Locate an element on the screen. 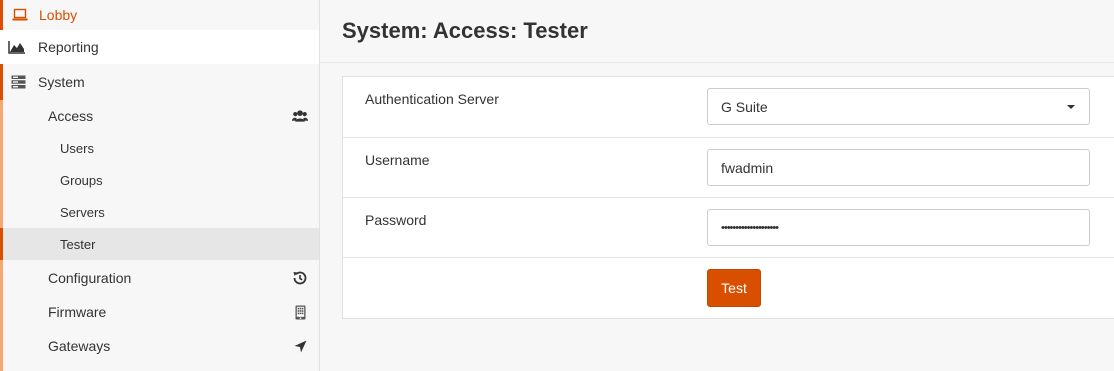 This screenshot has height=371, width=1114. form-row-auth-server: Authentication Server G Suite is located at coordinates (728, 107).